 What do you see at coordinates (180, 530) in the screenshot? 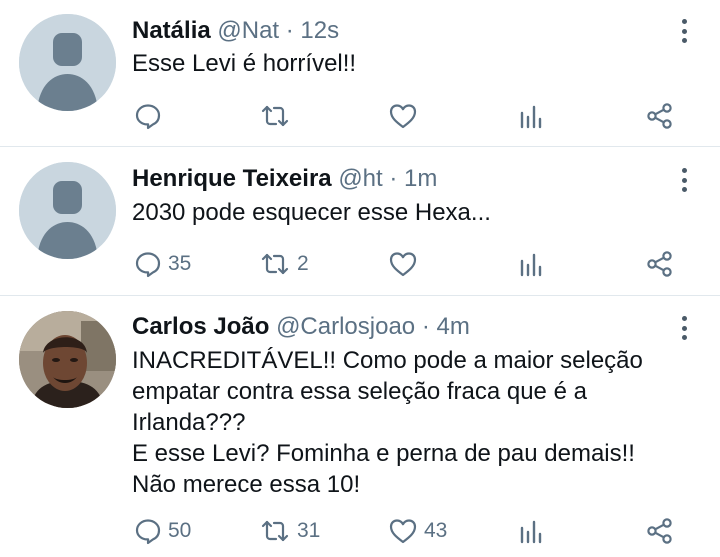
I see `reply-count: 50` at bounding box center [180, 530].